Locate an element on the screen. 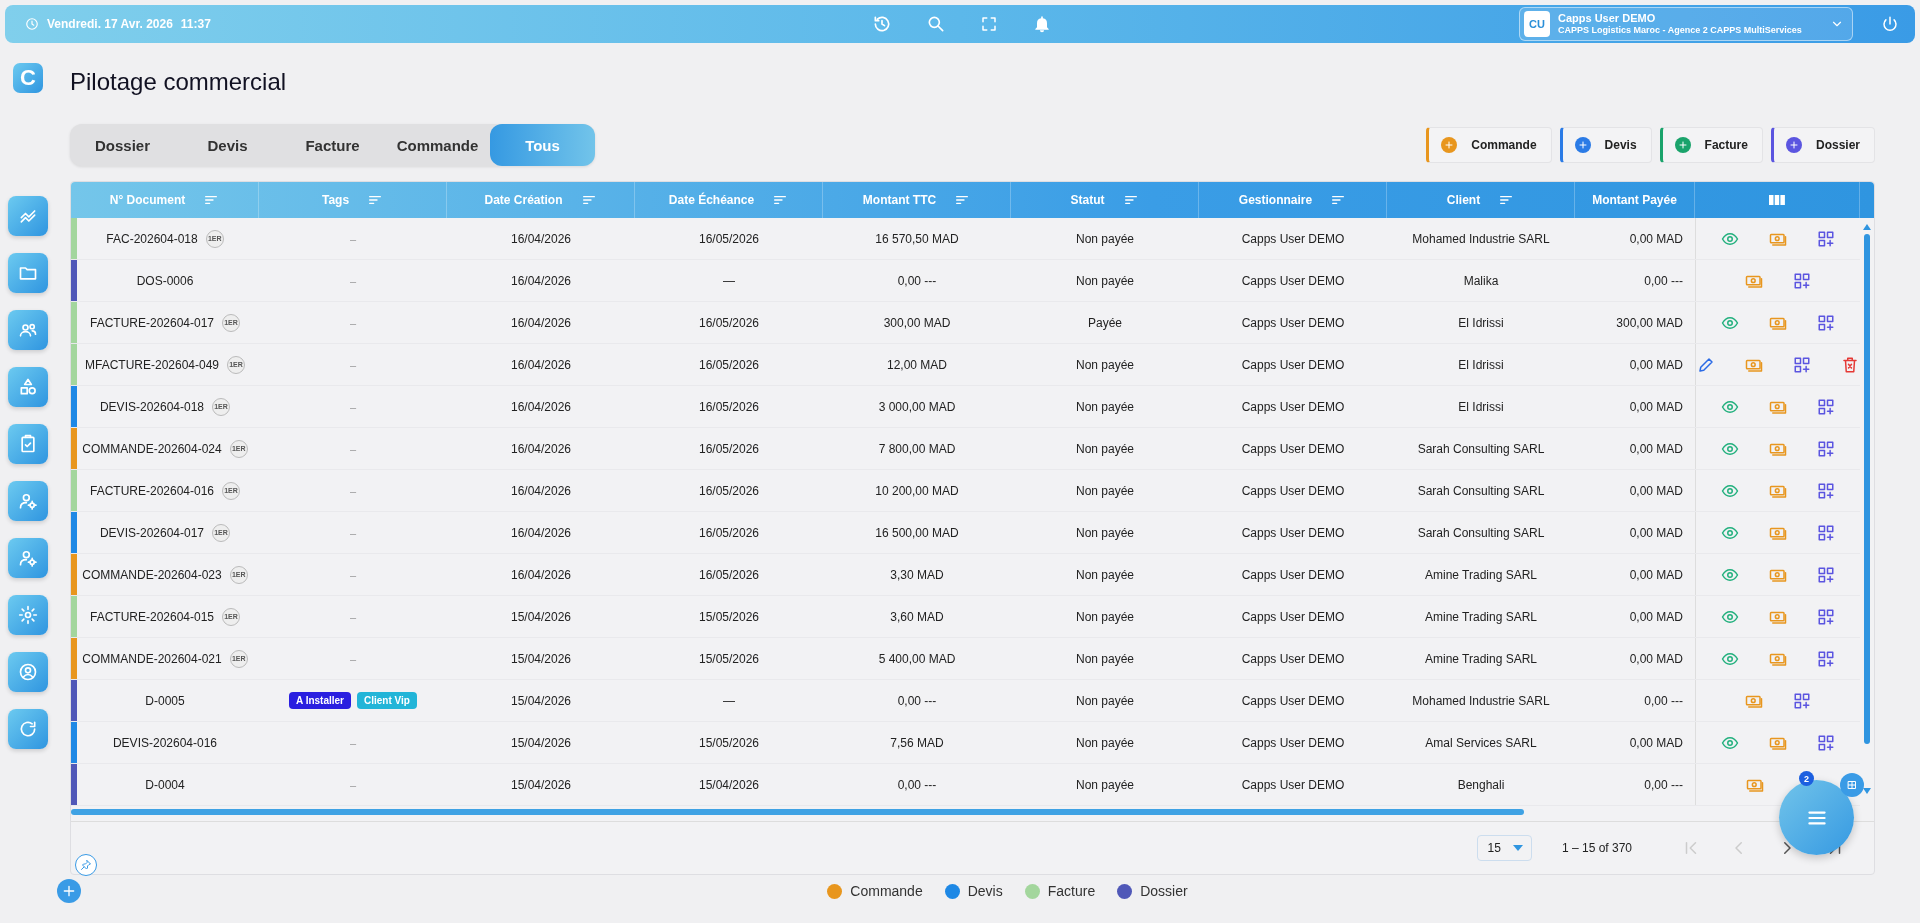 The width and height of the screenshot is (1920, 923). document-number: COMMANDE-202604-023 is located at coordinates (152, 574).